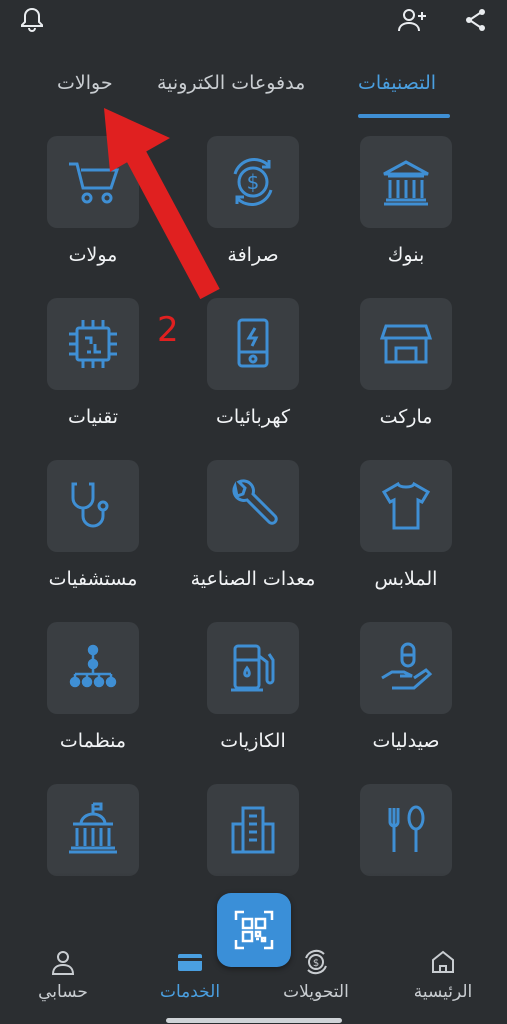 This screenshot has height=1024, width=507. What do you see at coordinates (404, 116) in the screenshot?
I see `active-tab-indicator` at bounding box center [404, 116].